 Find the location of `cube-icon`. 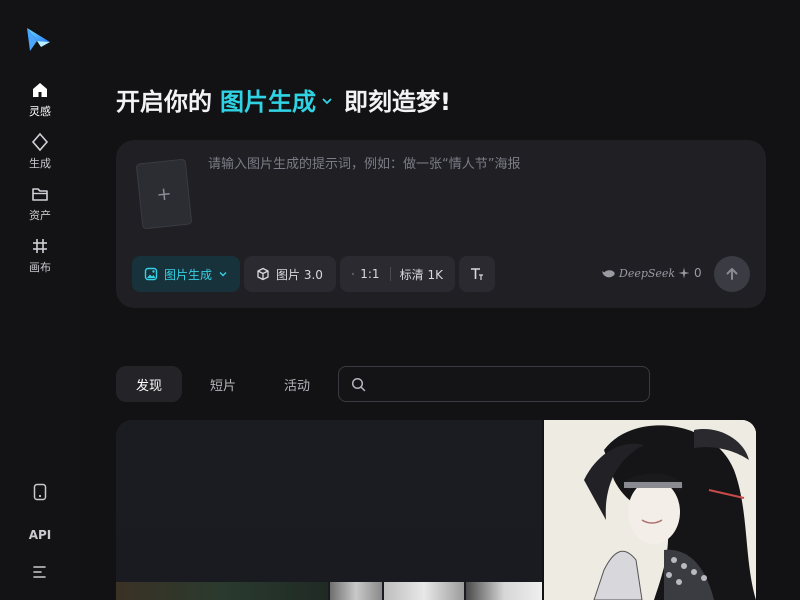

cube-icon is located at coordinates (263, 274).